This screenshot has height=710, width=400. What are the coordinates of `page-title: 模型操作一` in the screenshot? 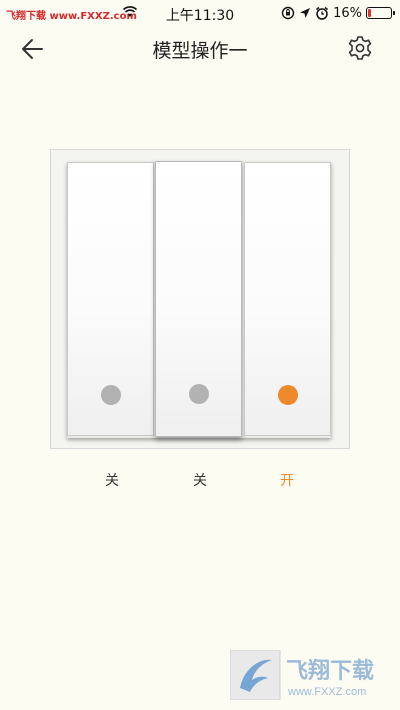 It's located at (200, 51).